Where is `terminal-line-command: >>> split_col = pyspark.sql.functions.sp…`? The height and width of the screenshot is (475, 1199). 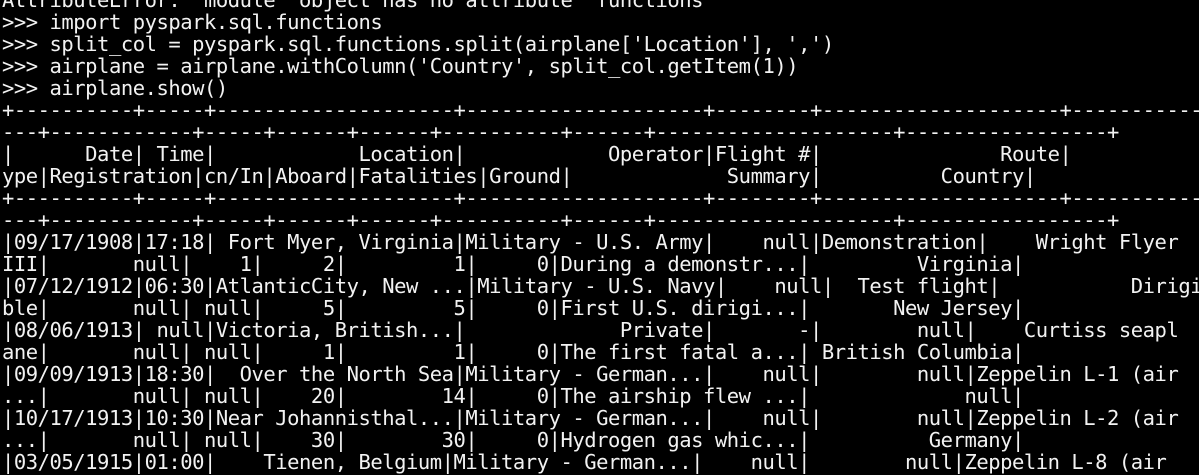
terminal-line-command: >>> split_col = pyspark.sql.functions.sp… is located at coordinates (418, 44).